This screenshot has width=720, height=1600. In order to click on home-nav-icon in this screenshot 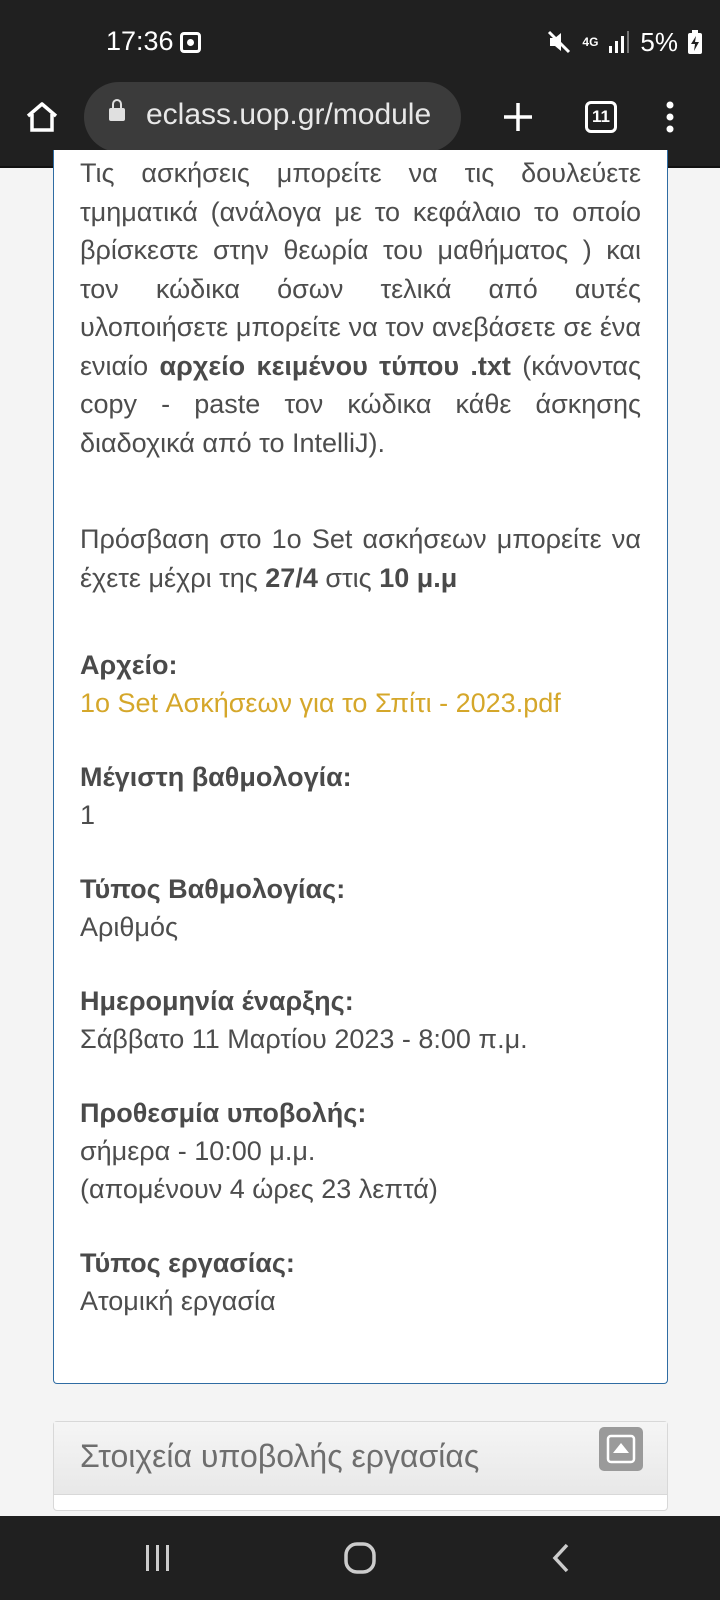, I will do `click(360, 1558)`.